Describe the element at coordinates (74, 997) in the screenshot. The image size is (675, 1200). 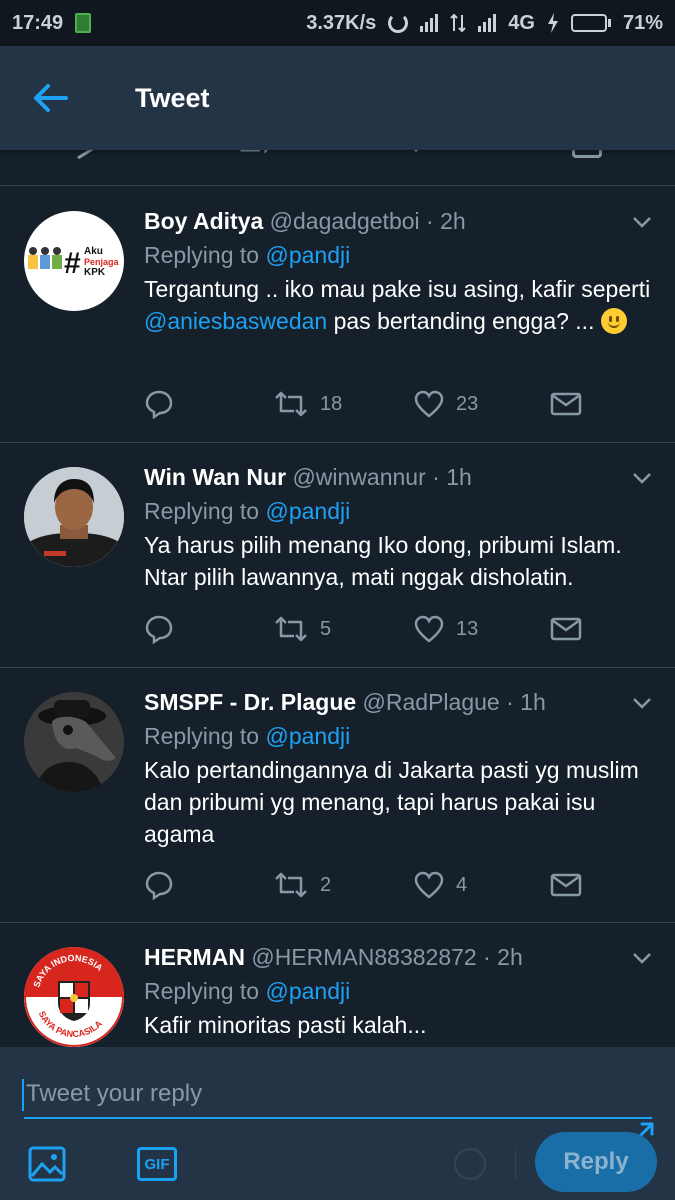
I see `avatar: SAYA INDONESIA SAYA PANCASILA` at that location.